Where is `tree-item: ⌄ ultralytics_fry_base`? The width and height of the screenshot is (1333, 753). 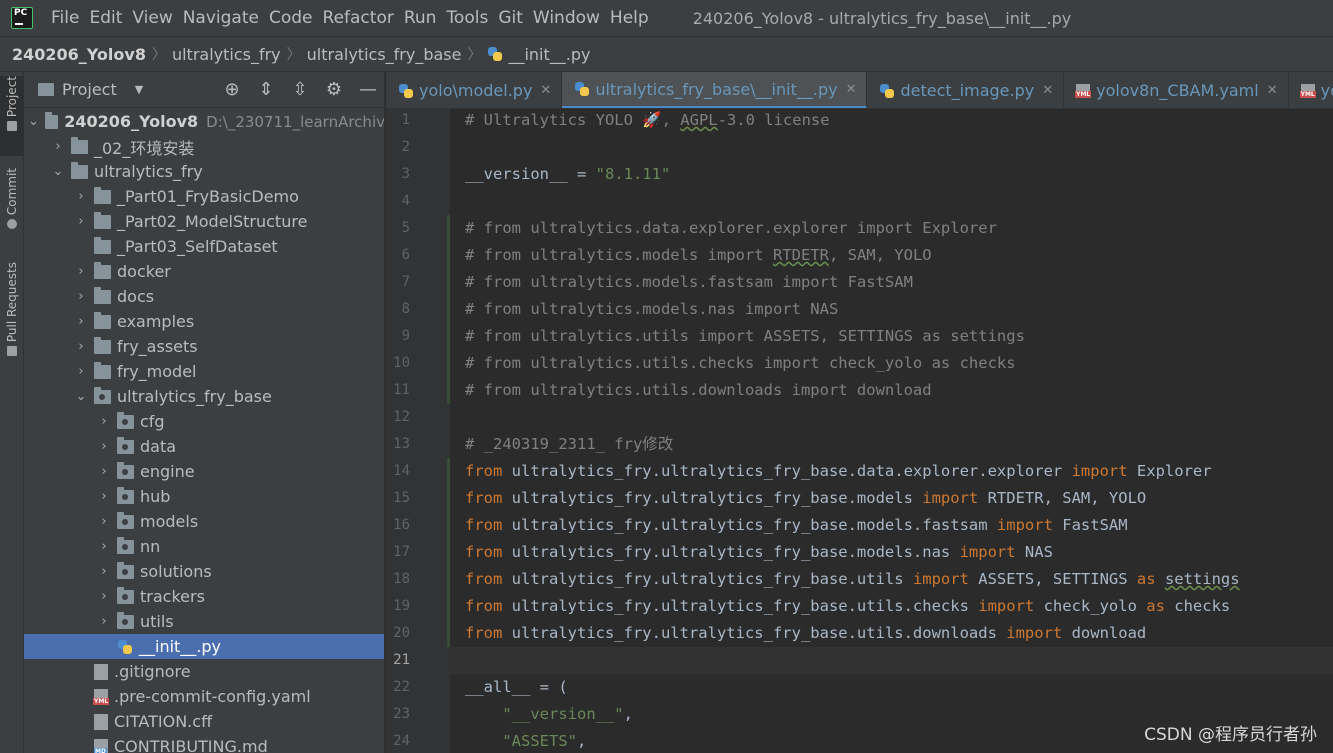
tree-item: ⌄ ultralytics_fry_base is located at coordinates (204, 396).